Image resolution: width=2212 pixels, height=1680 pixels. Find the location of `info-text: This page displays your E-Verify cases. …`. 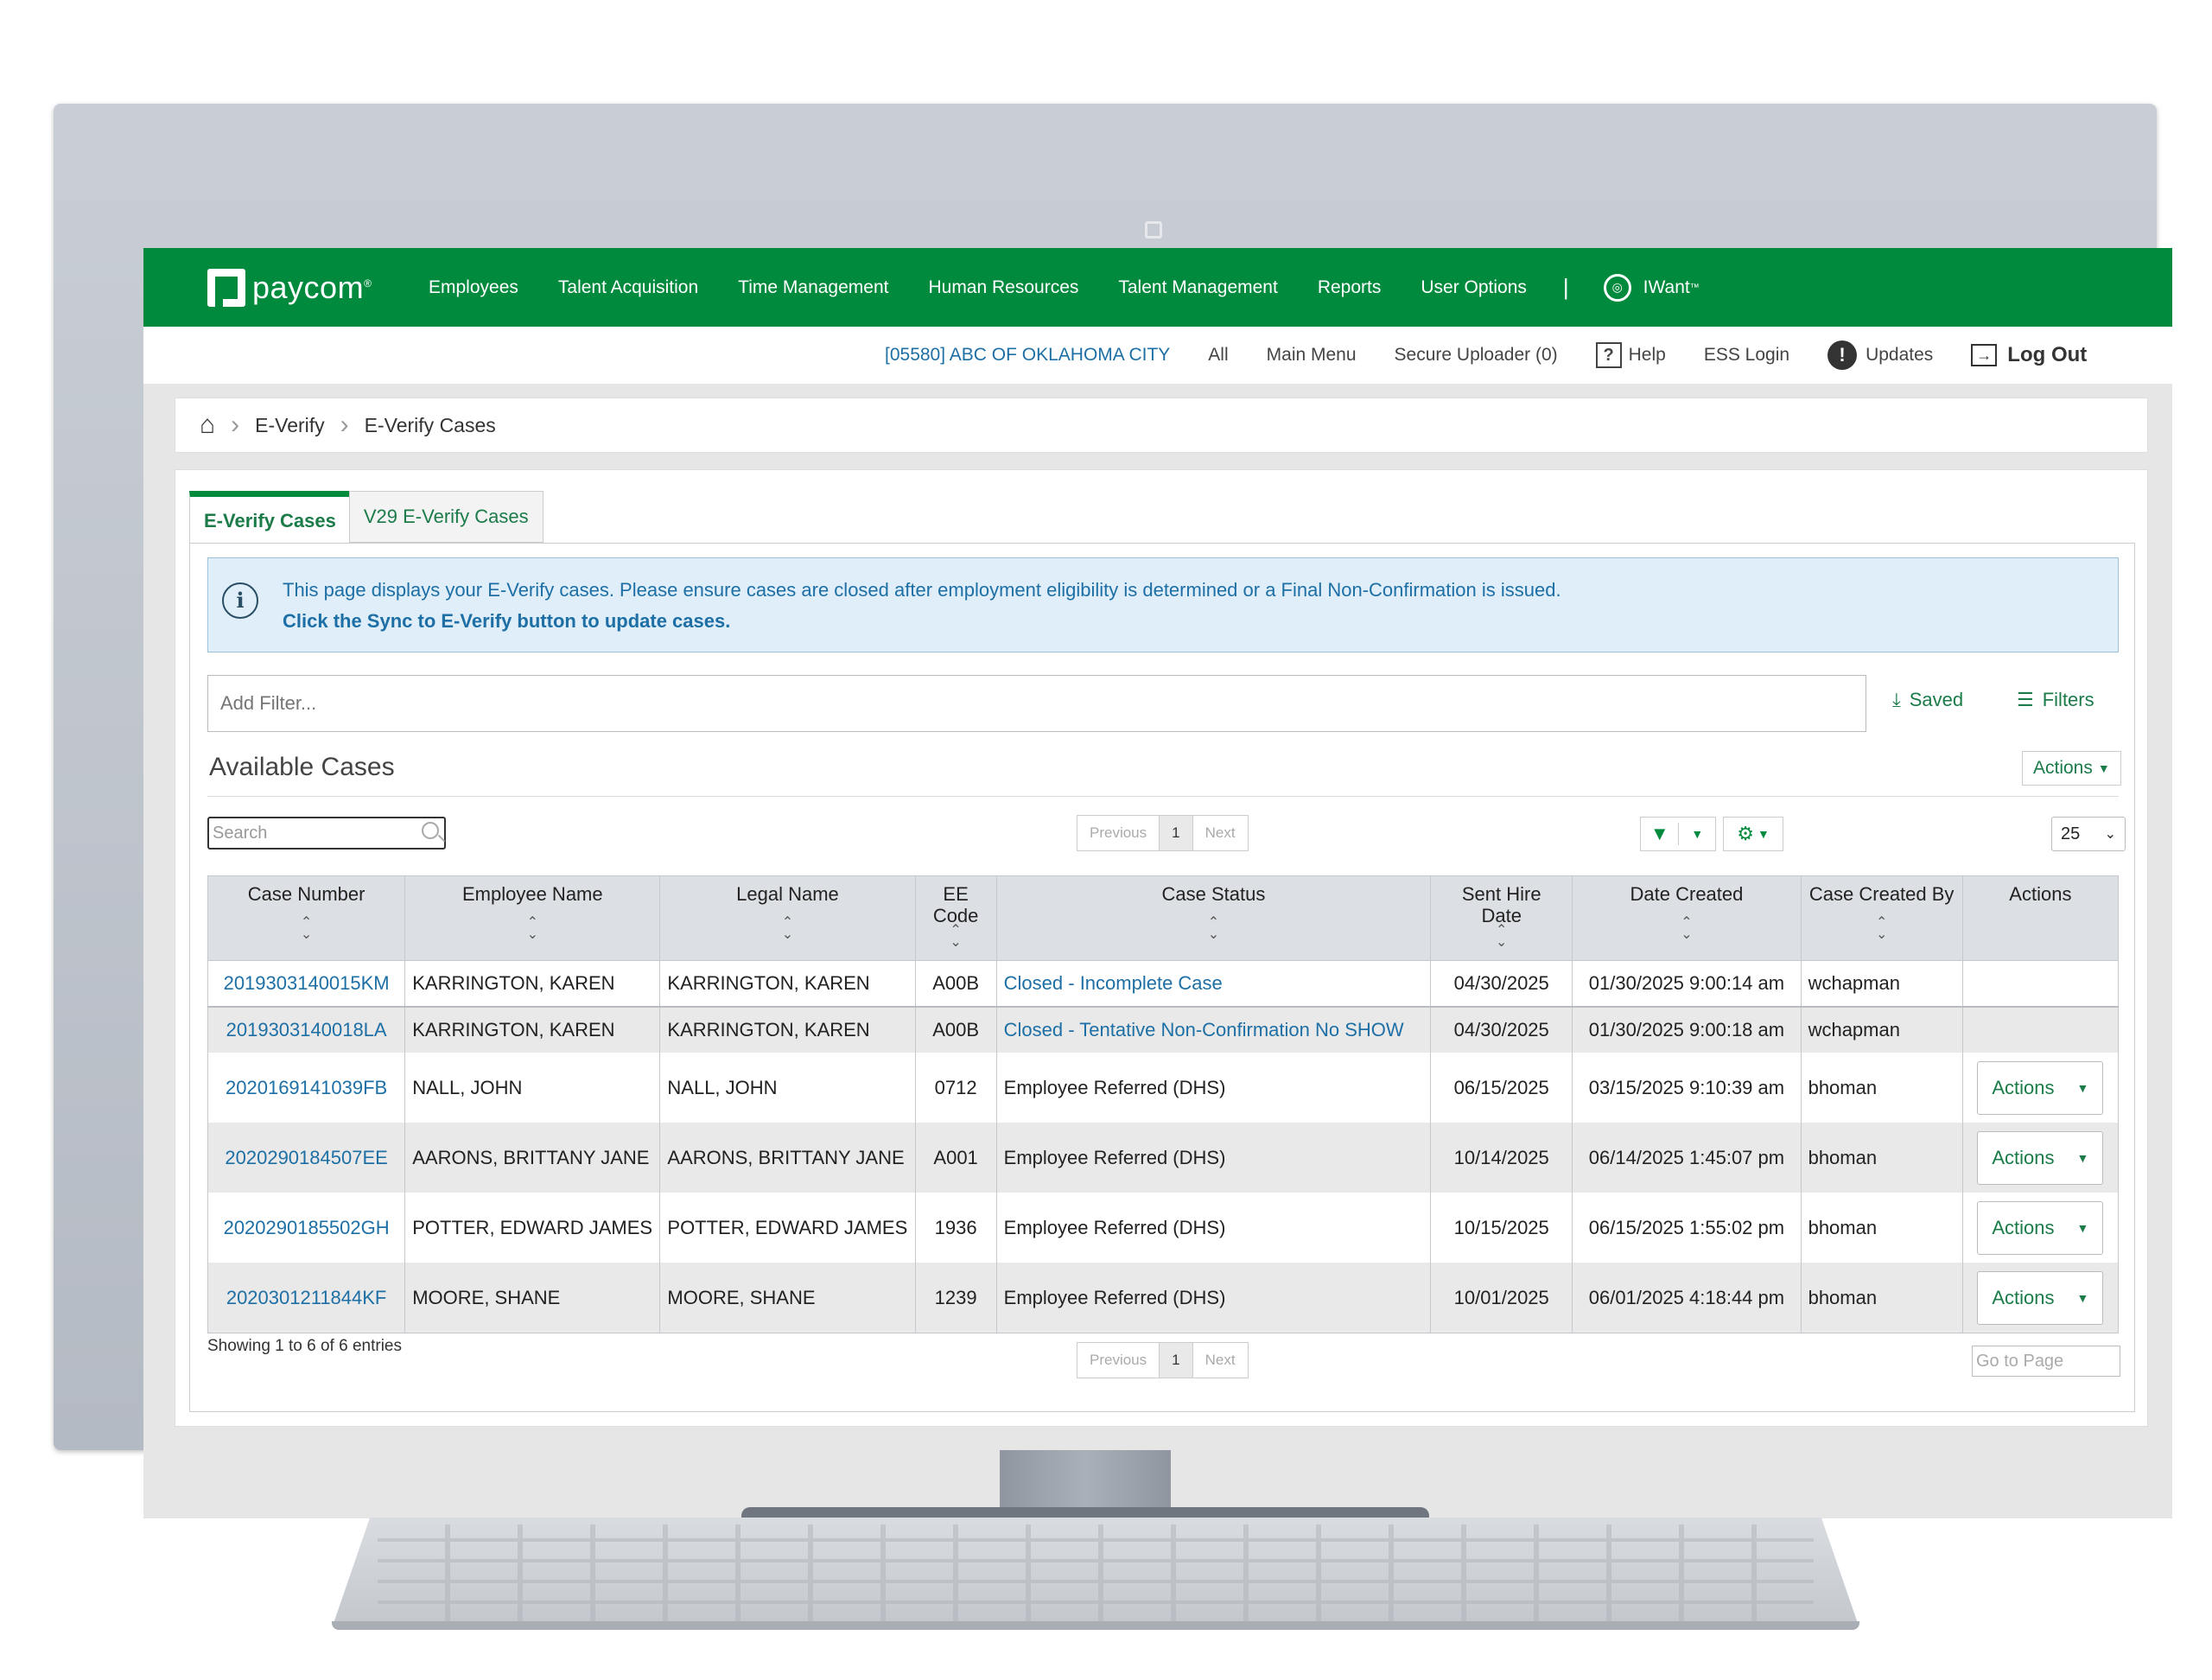

info-text: This page displays your E-Verify cases. … is located at coordinates (922, 590).